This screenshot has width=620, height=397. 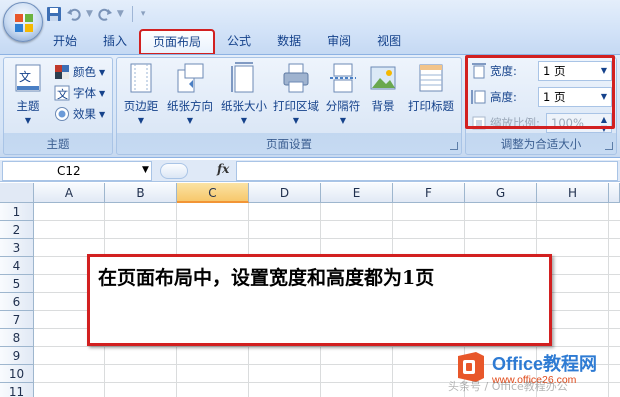 What do you see at coordinates (266, 278) in the screenshot?
I see `annotation-text: 在页面布局中，设置宽度和高度都为1页` at bounding box center [266, 278].